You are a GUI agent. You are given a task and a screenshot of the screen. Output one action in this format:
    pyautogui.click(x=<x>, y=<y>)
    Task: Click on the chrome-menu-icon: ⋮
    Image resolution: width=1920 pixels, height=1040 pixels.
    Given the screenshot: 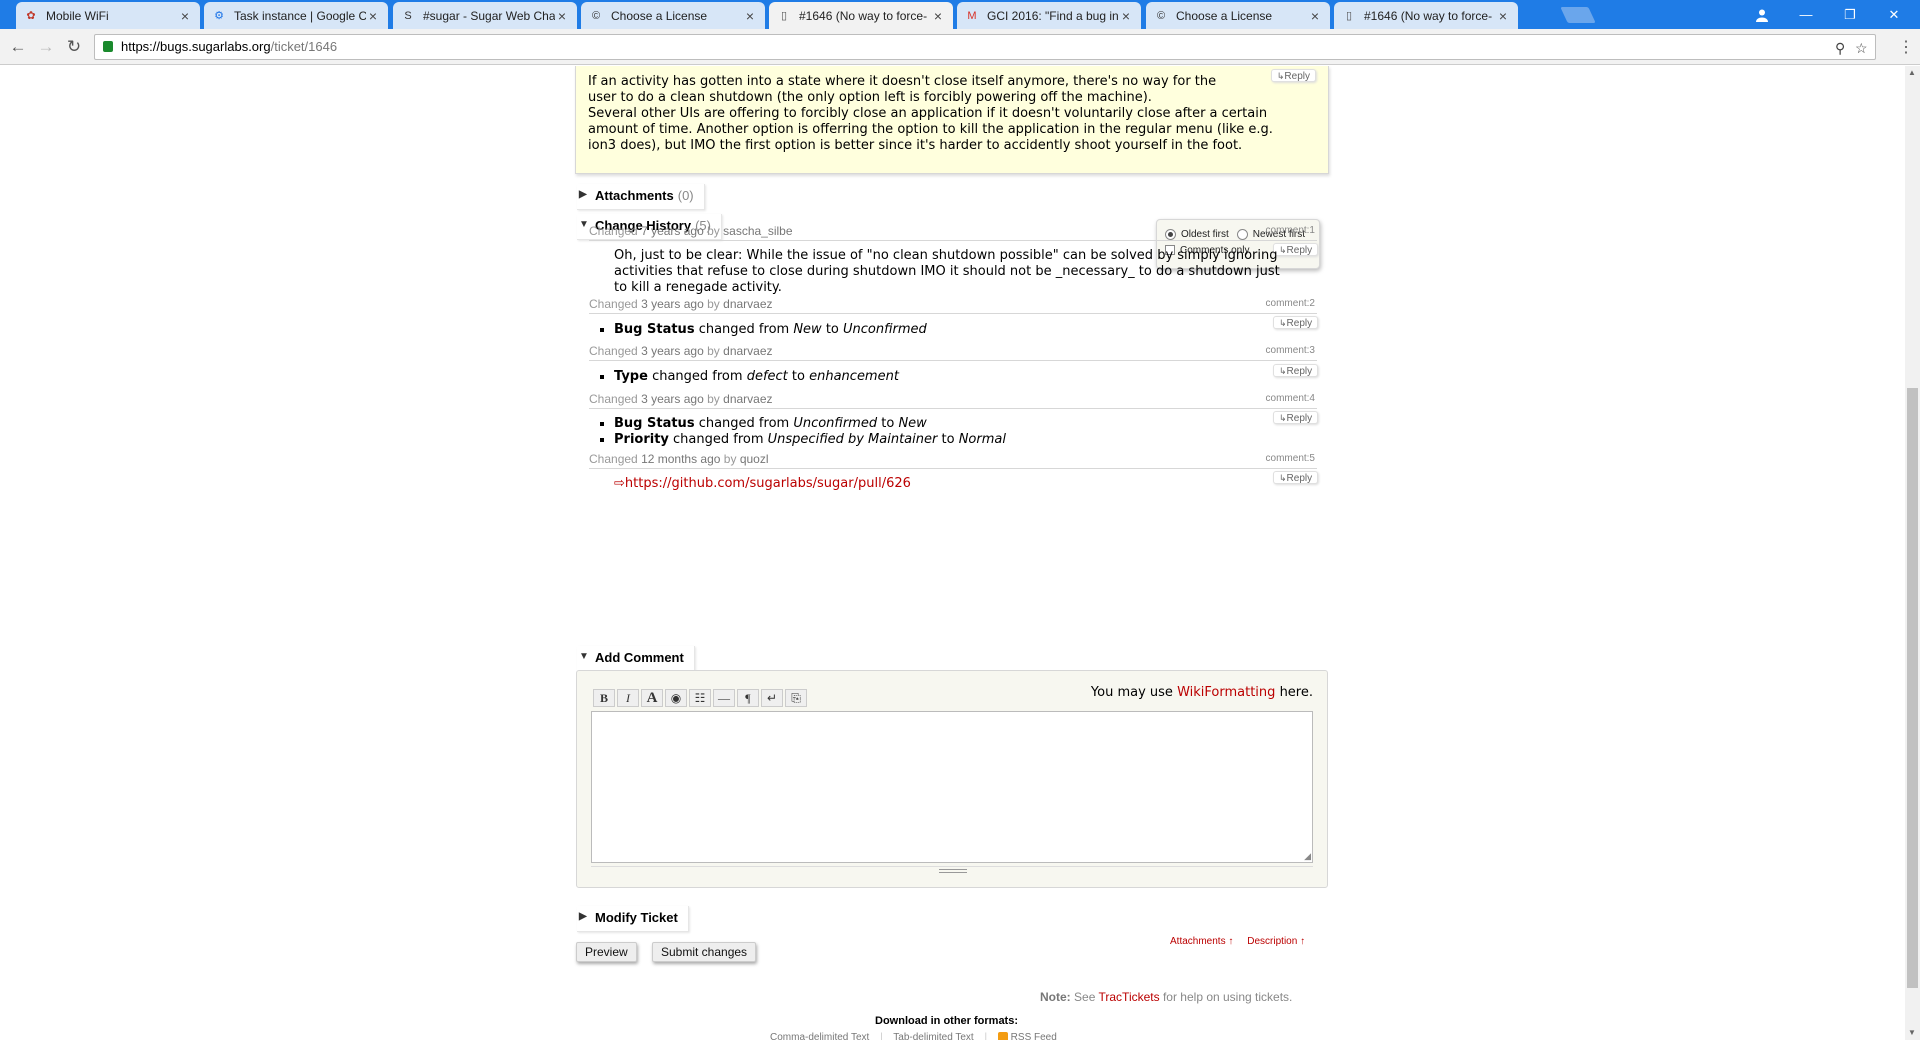 What is the action you would take?
    pyautogui.click(x=1906, y=47)
    